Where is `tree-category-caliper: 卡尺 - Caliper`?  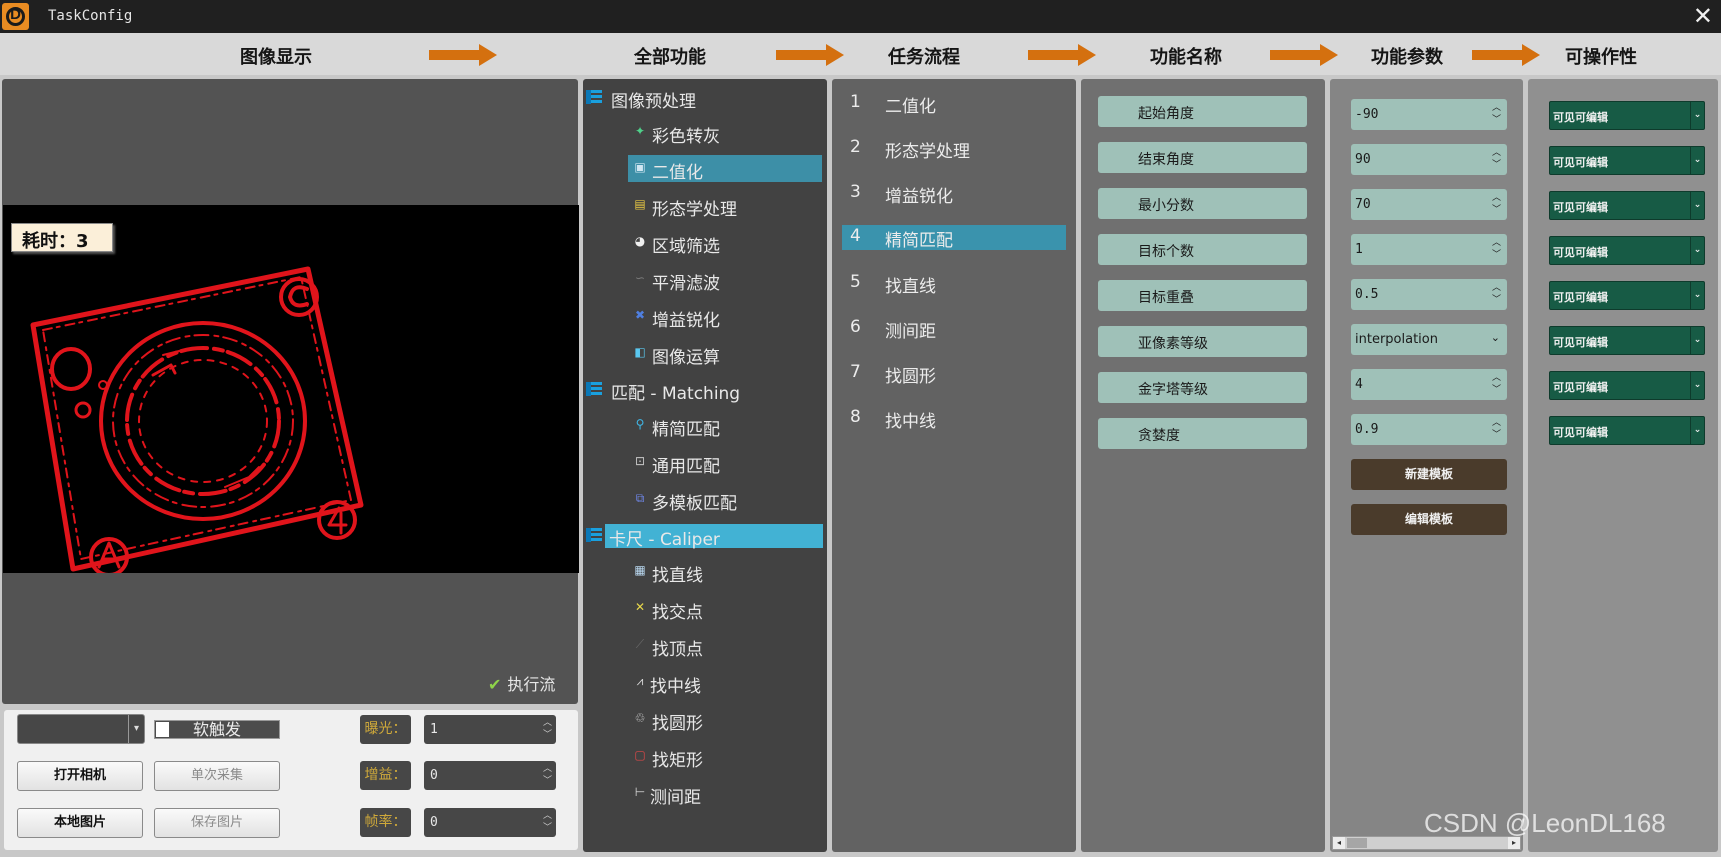 tree-category-caliper: 卡尺 - Caliper is located at coordinates (704, 537).